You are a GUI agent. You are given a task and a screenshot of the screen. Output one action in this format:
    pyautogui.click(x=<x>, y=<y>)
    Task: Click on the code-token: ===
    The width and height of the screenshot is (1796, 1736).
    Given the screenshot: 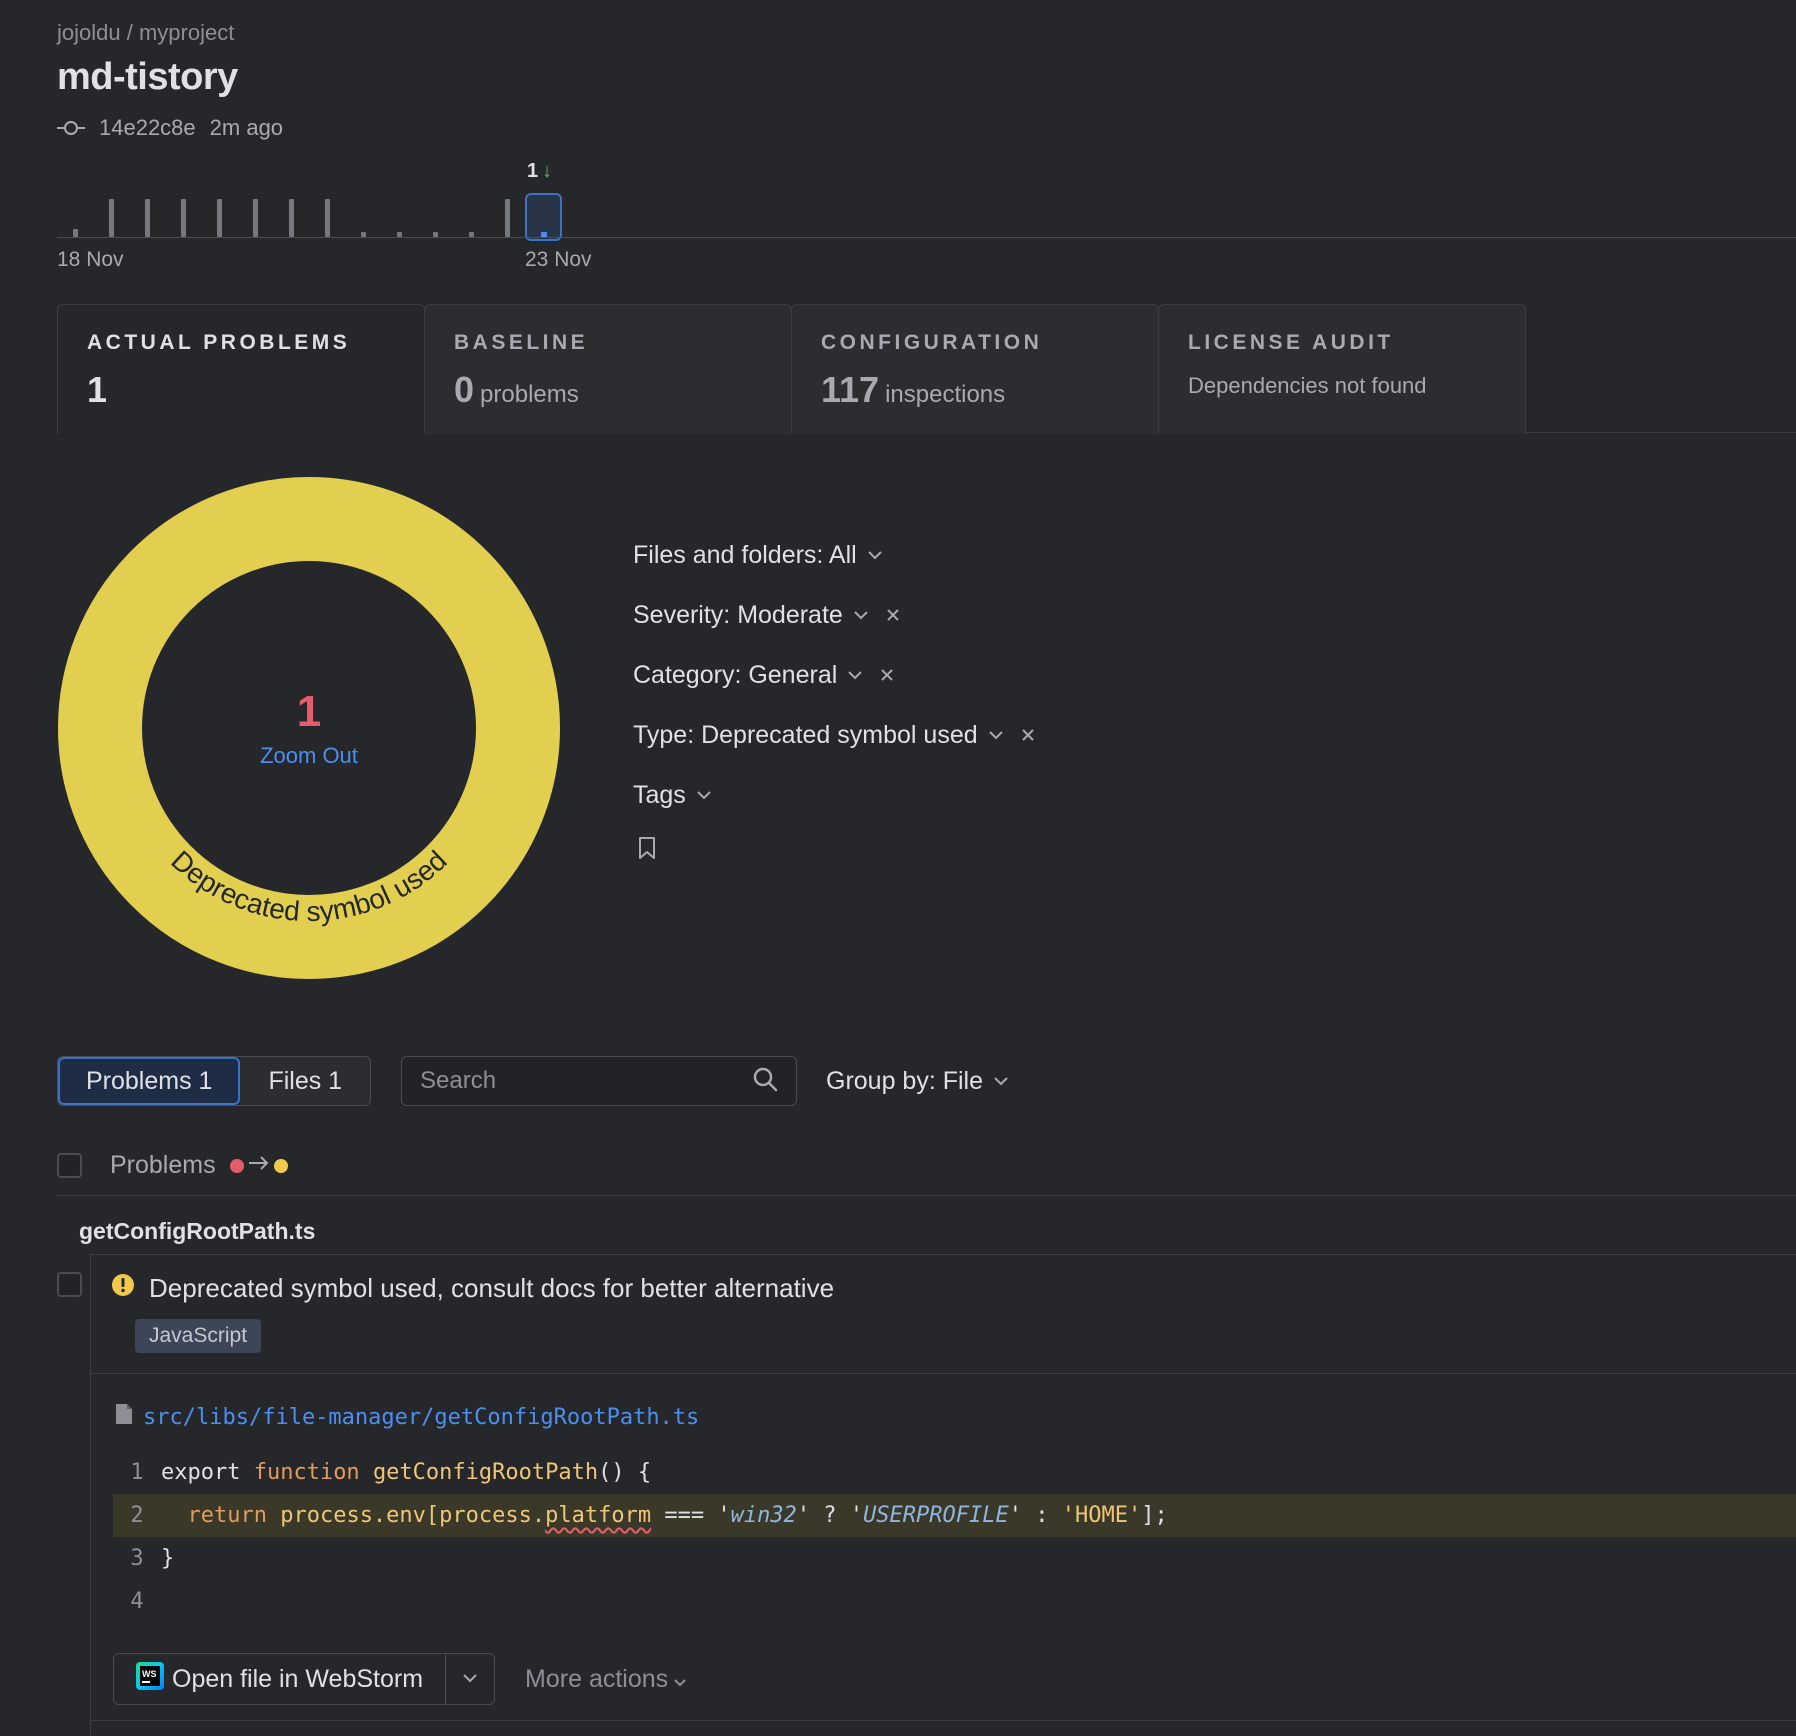 What is the action you would take?
    pyautogui.click(x=684, y=1515)
    